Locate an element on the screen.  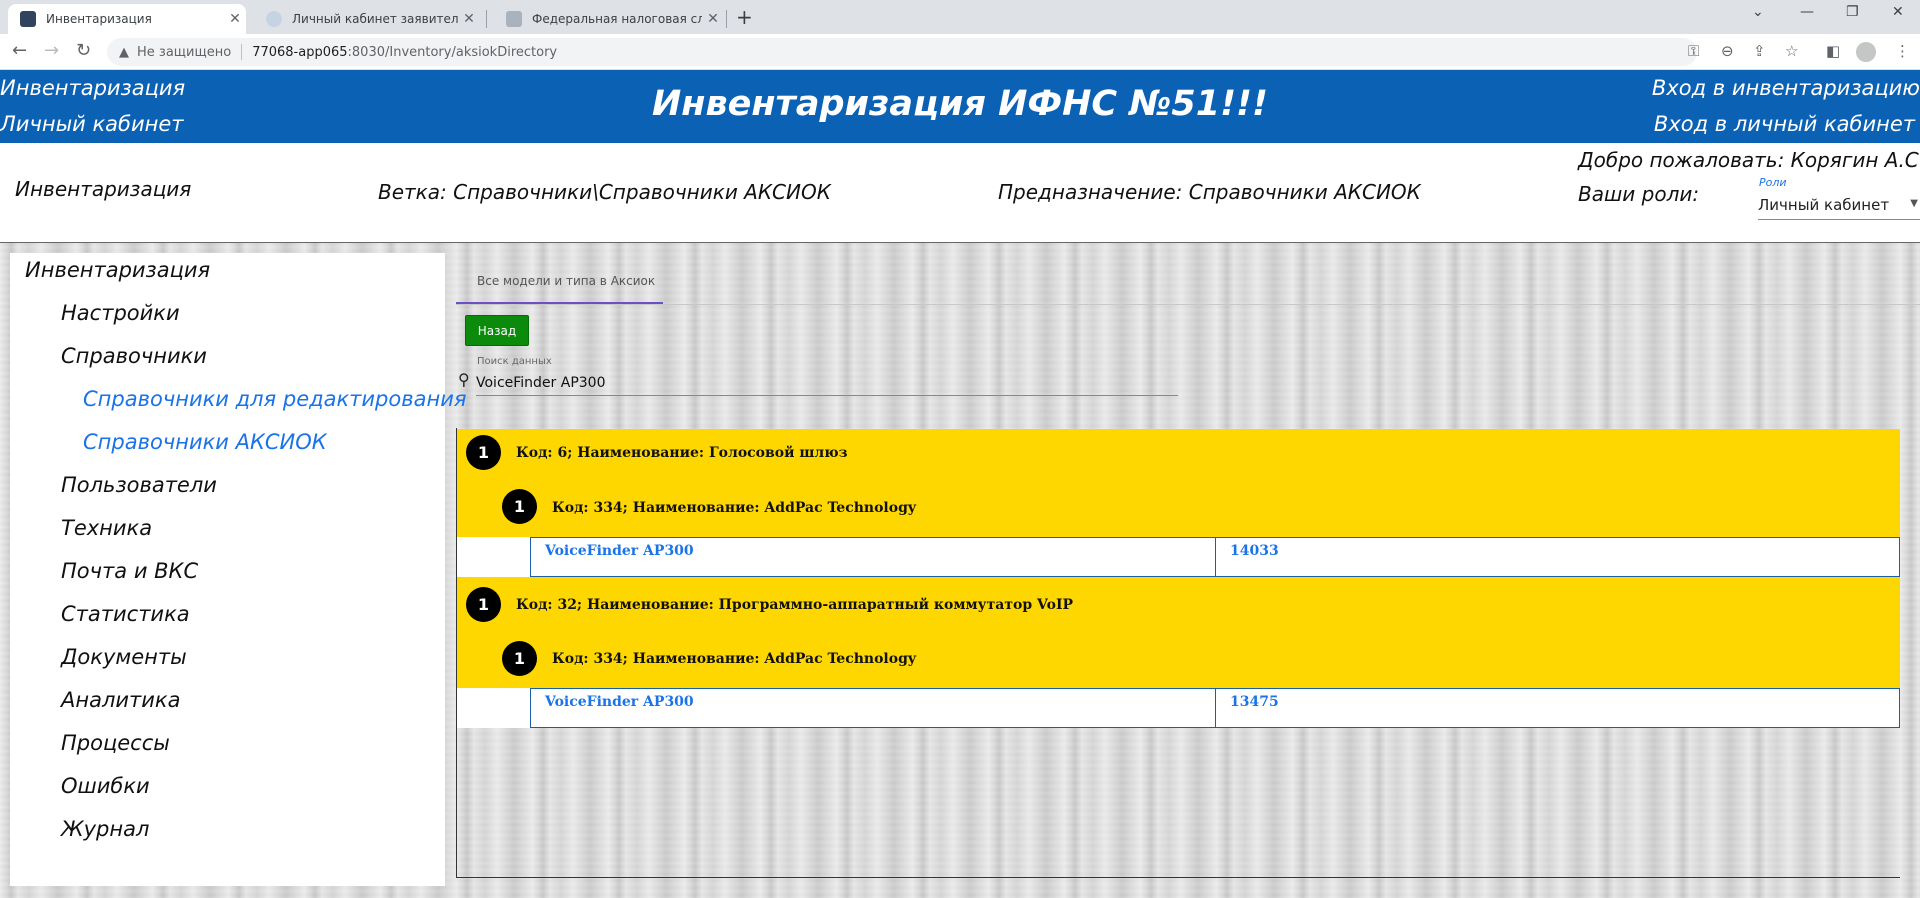
back-arrow-icon: ← is located at coordinates (19, 50).